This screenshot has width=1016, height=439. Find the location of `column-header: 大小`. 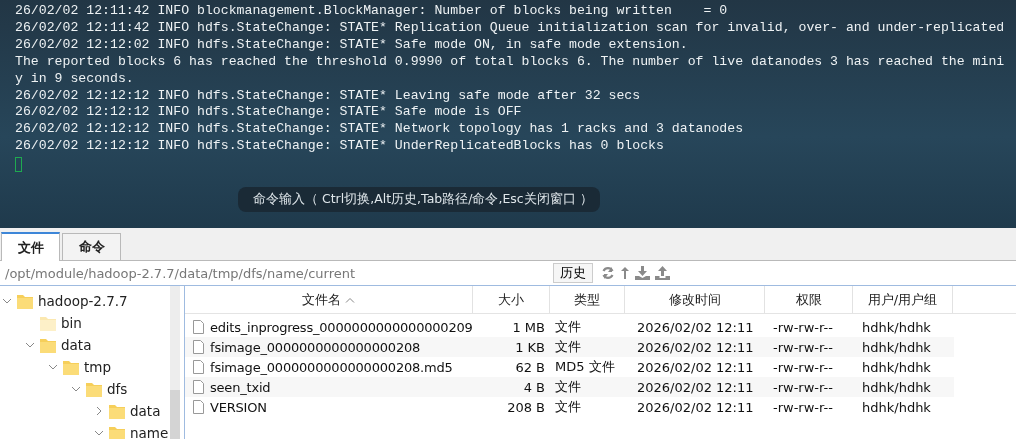

column-header: 大小 is located at coordinates (511, 299).